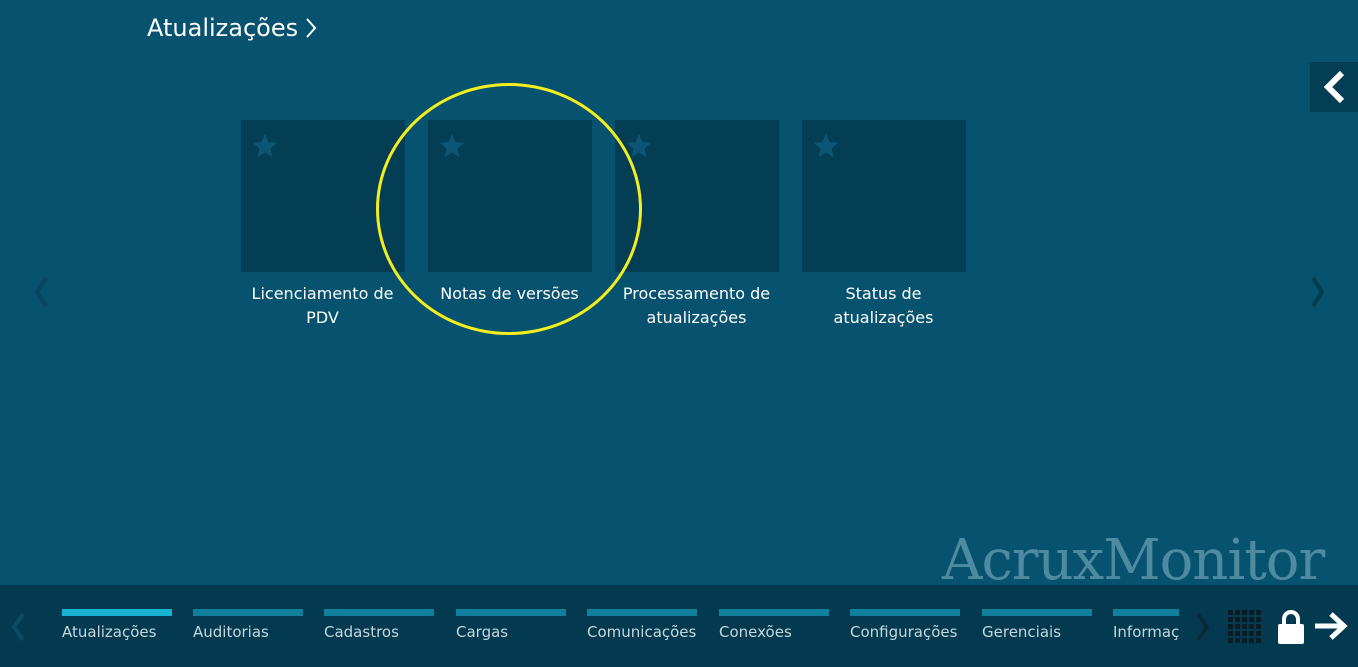 This screenshot has width=1358, height=667. I want to click on tab-gerenciais: Gerenciais, so click(1037, 629).